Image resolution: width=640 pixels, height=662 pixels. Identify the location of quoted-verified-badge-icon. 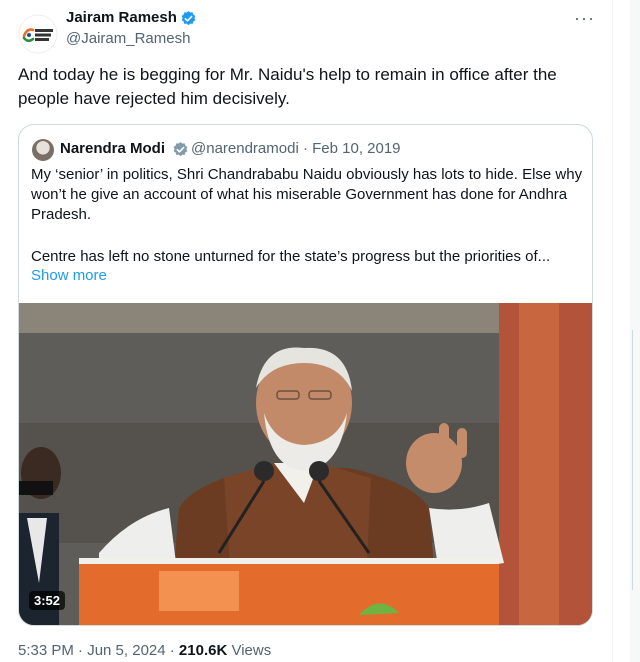
(180, 149).